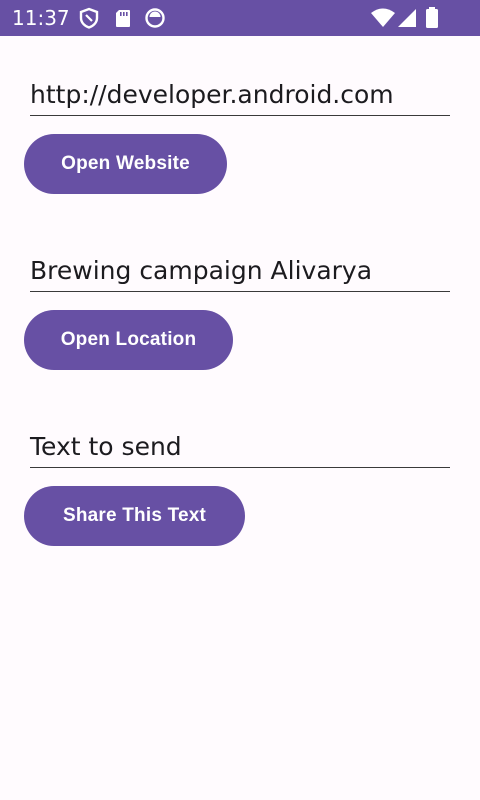  What do you see at coordinates (240, 446) in the screenshot?
I see `share-text-field: Text to send` at bounding box center [240, 446].